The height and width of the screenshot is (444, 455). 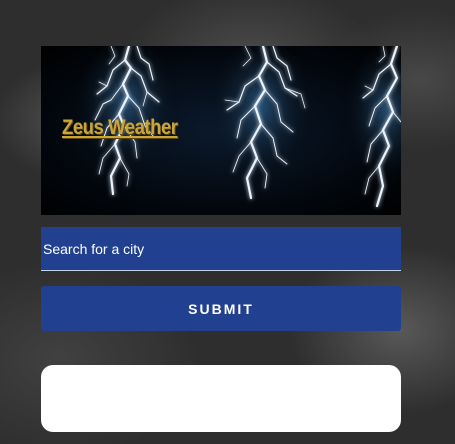 I want to click on weather-results-card, so click(x=221, y=398).